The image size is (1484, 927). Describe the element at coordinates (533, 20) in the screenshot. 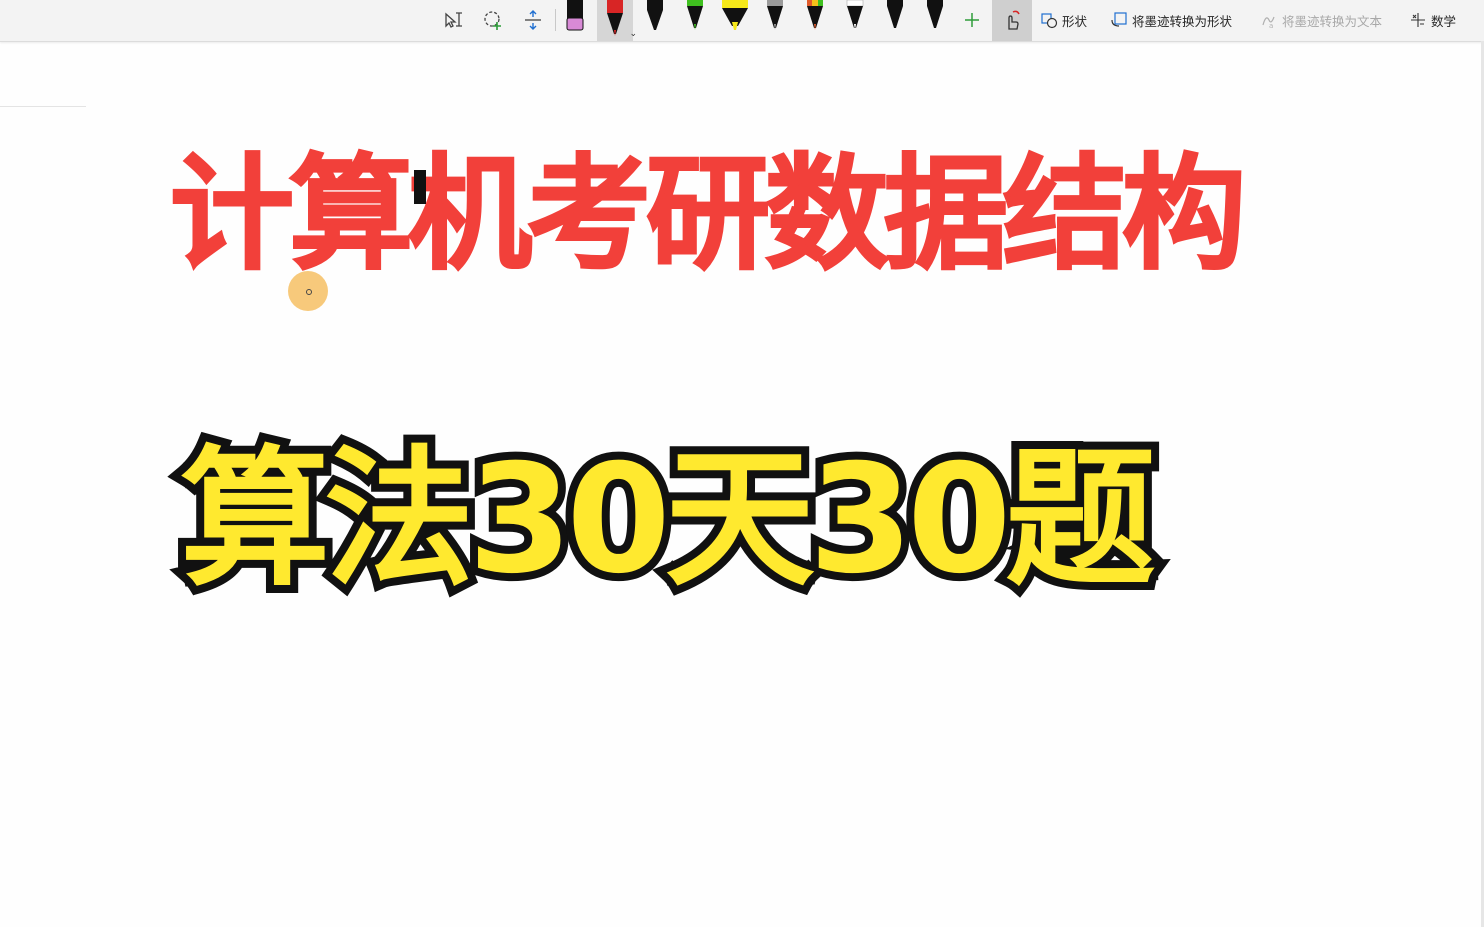

I see `add-space-icon` at that location.